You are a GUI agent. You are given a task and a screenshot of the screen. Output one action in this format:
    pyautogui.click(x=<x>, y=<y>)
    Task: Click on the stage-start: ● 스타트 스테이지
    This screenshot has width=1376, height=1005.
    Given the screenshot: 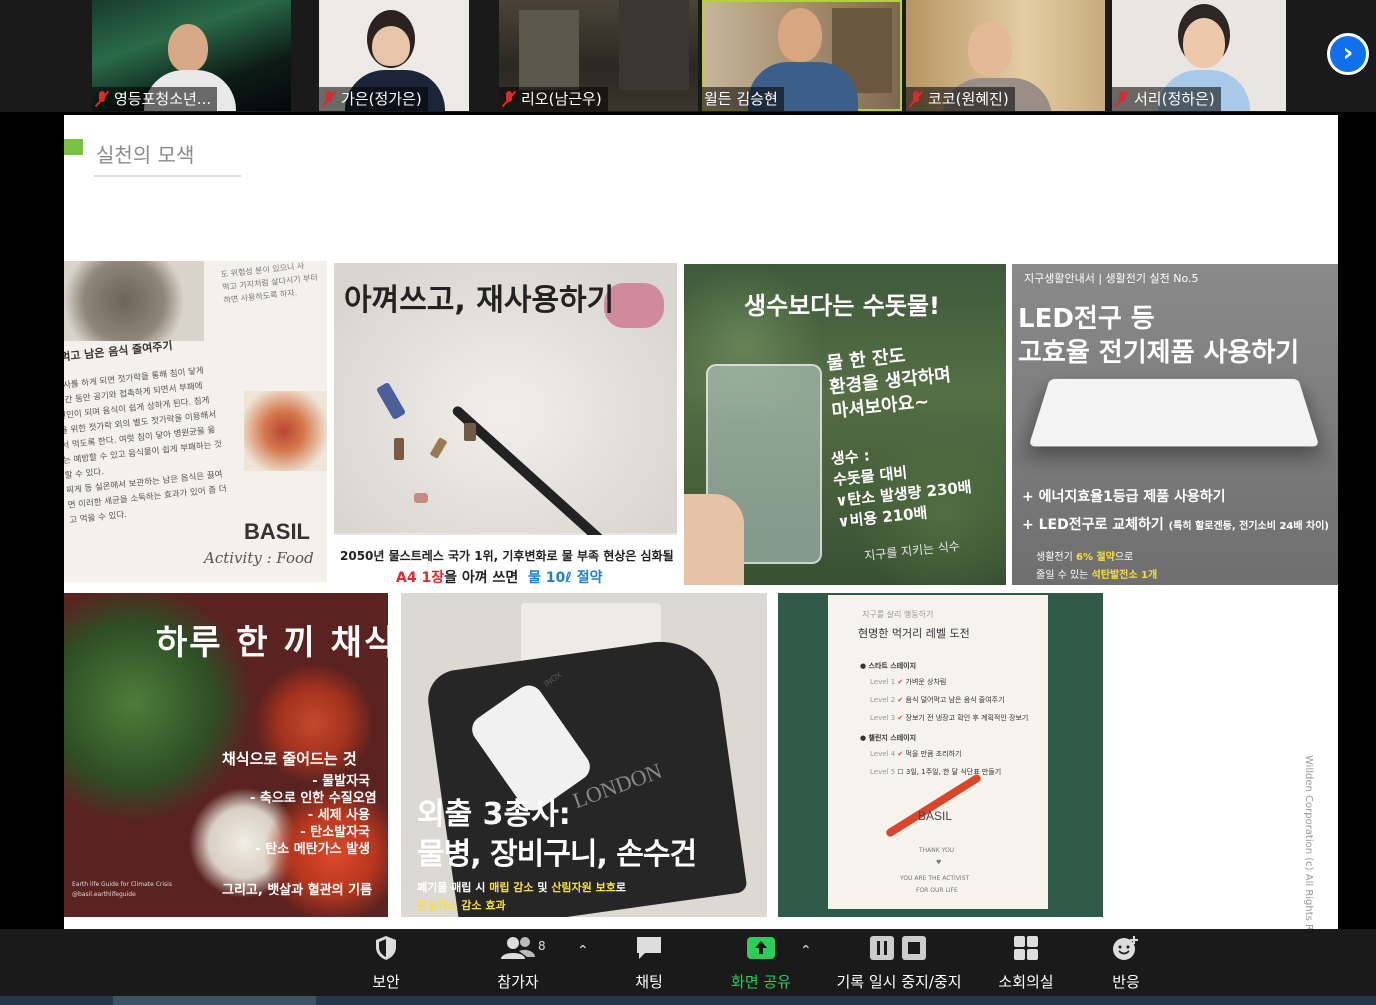 What is the action you would take?
    pyautogui.click(x=888, y=666)
    